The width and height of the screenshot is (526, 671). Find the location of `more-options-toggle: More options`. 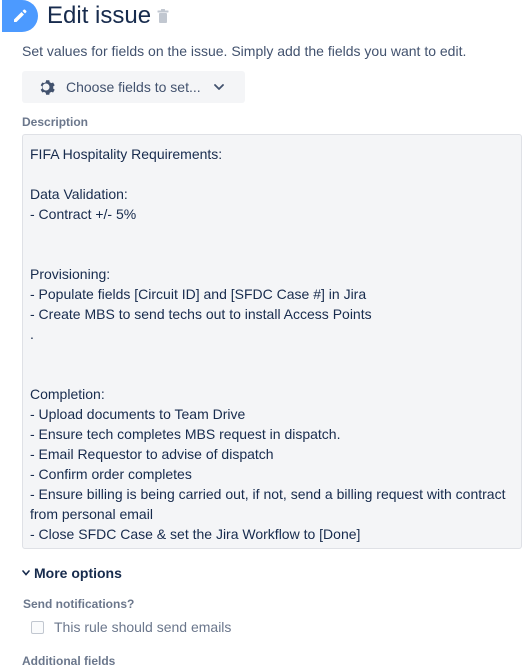

more-options-toggle: More options is located at coordinates (72, 573).